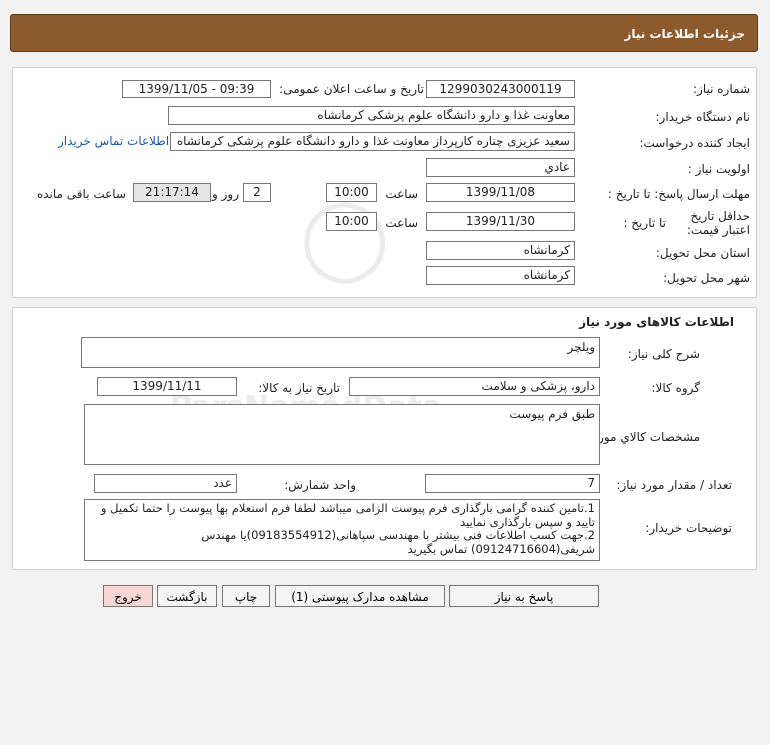 The width and height of the screenshot is (770, 745). Describe the element at coordinates (257, 192) in the screenshot. I see `days-remaining-field: 2` at that location.